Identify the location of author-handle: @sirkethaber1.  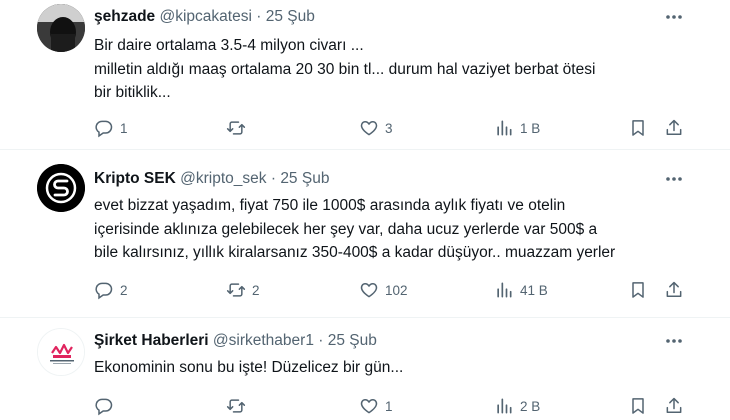
(263, 340).